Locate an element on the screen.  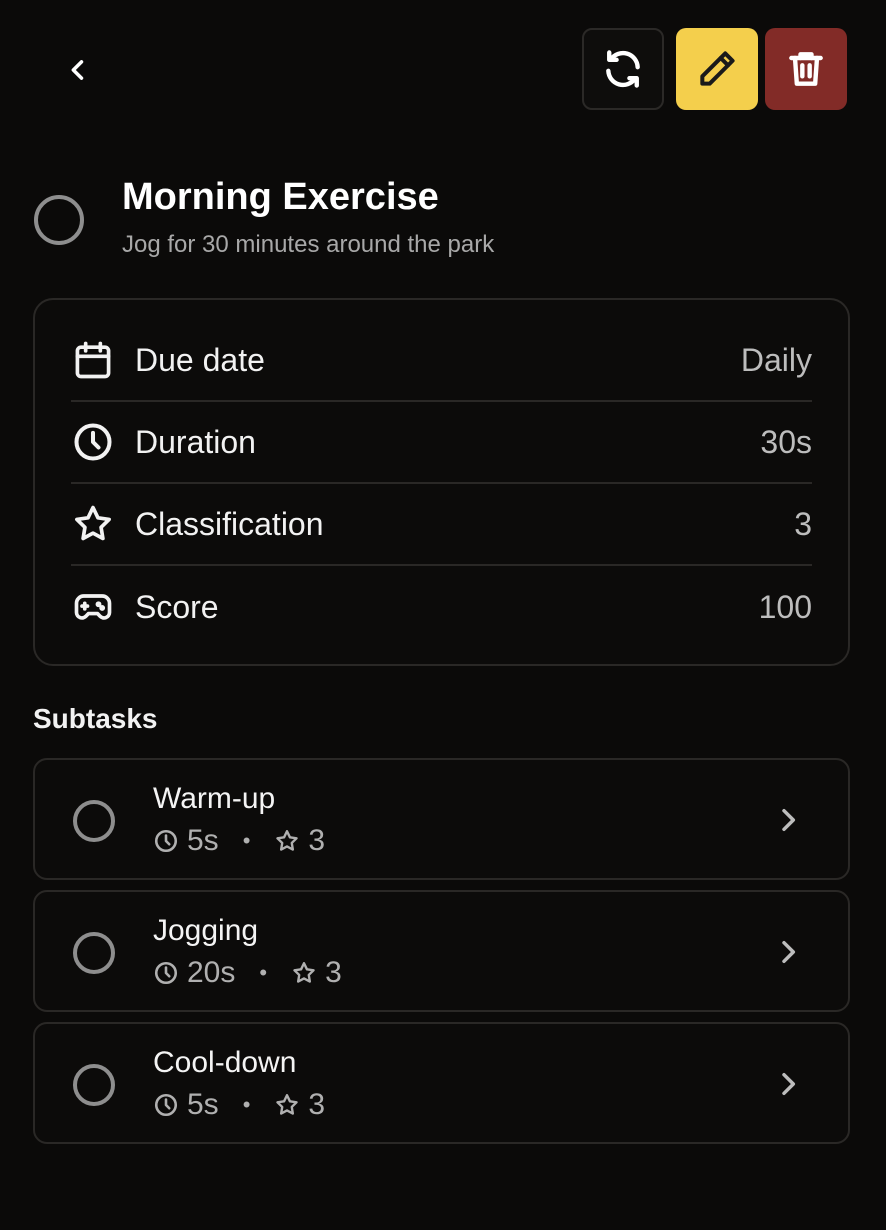
edit-button is located at coordinates (717, 69).